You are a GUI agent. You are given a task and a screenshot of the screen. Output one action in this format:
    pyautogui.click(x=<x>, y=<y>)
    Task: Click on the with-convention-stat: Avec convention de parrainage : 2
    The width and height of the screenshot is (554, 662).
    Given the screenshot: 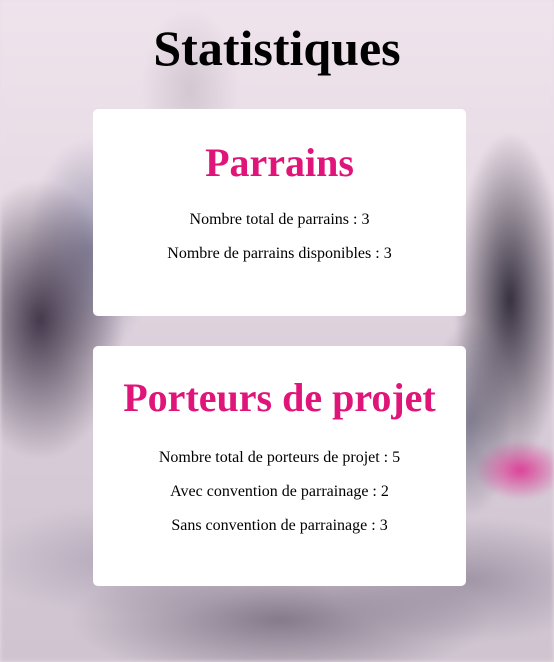 What is the action you would take?
    pyautogui.click(x=279, y=491)
    